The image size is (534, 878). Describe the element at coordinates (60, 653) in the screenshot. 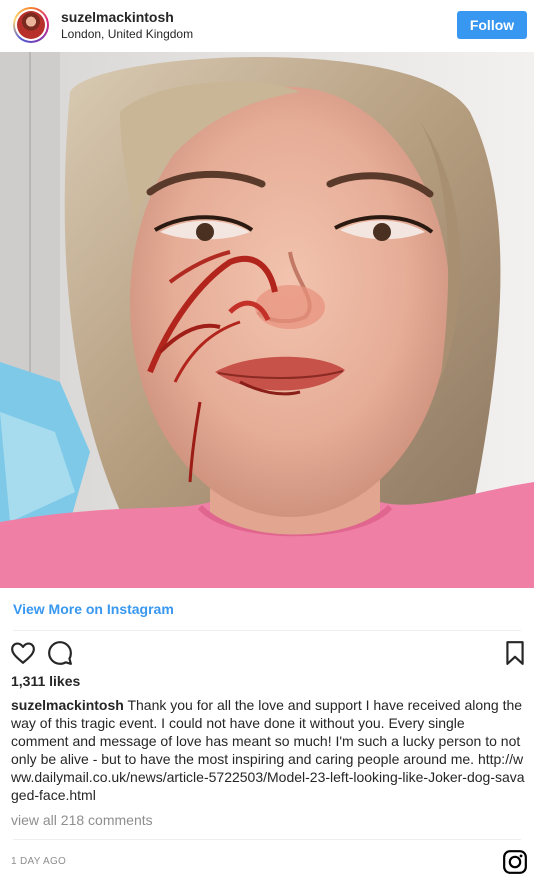

I see `comment-icon` at that location.